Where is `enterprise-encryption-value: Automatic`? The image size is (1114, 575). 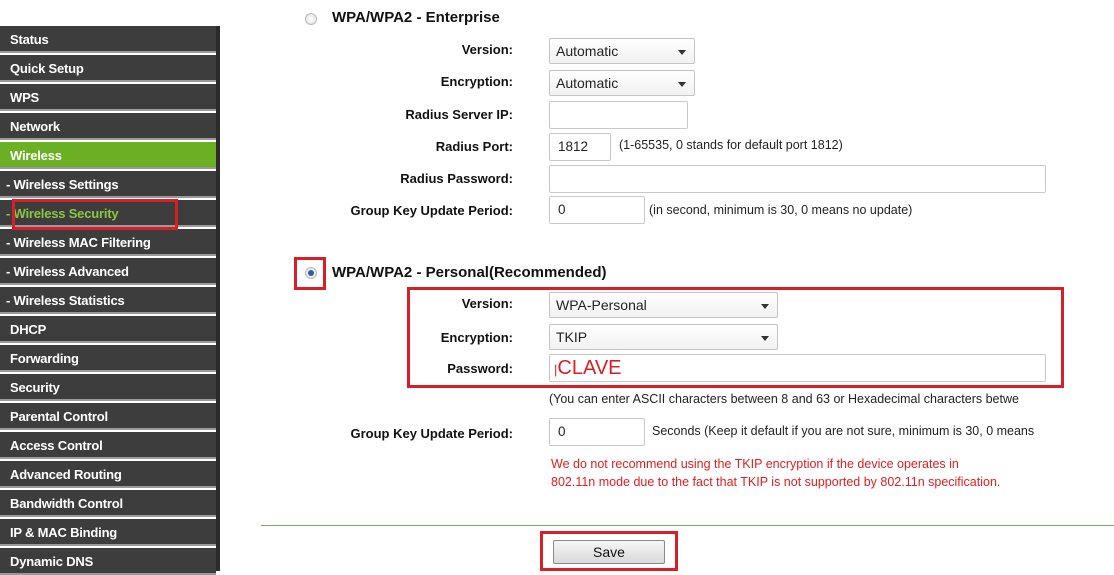 enterprise-encryption-value: Automatic is located at coordinates (587, 83).